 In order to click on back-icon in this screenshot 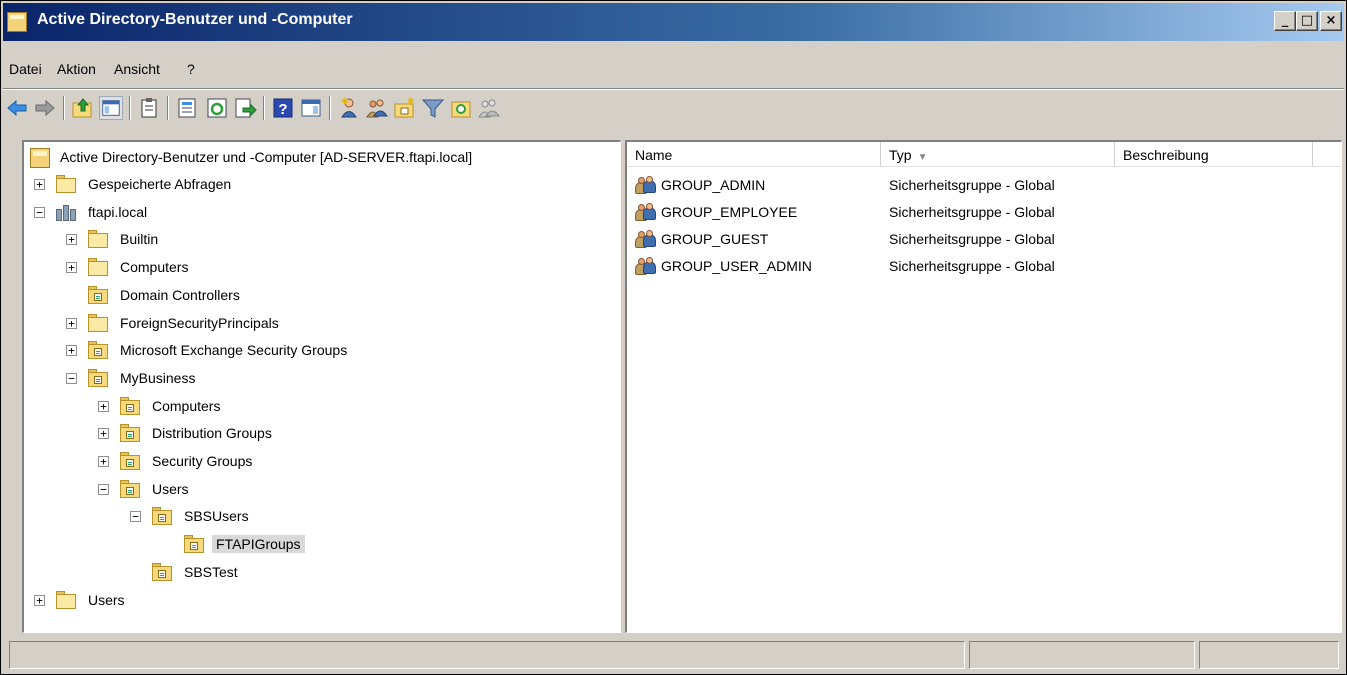, I will do `click(17, 108)`.